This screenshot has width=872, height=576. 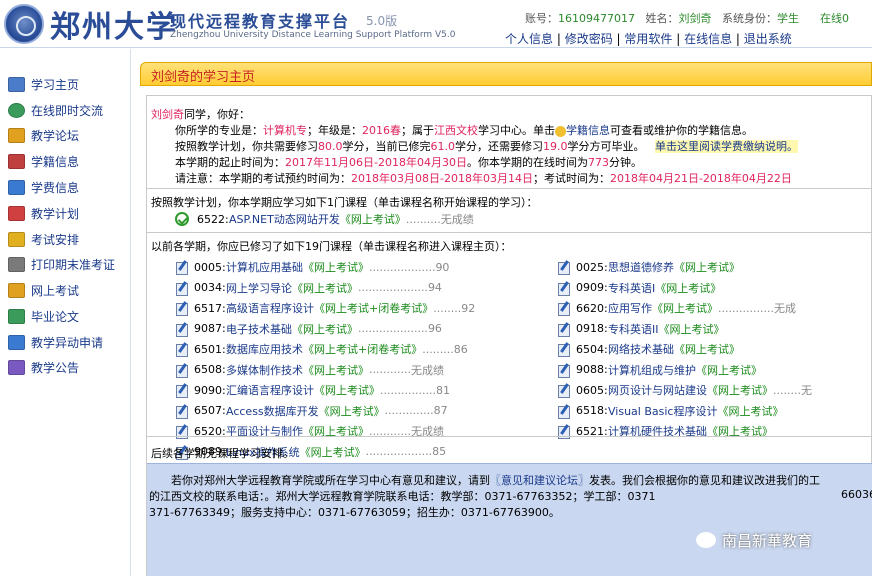 I want to click on info-text: 学分方可毕业。, so click(x=606, y=146).